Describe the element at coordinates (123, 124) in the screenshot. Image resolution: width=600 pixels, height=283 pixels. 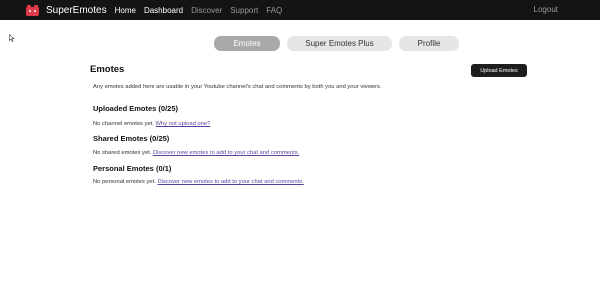
I see `uploaded-emotes-empty-text: No channel emotes yet.` at that location.